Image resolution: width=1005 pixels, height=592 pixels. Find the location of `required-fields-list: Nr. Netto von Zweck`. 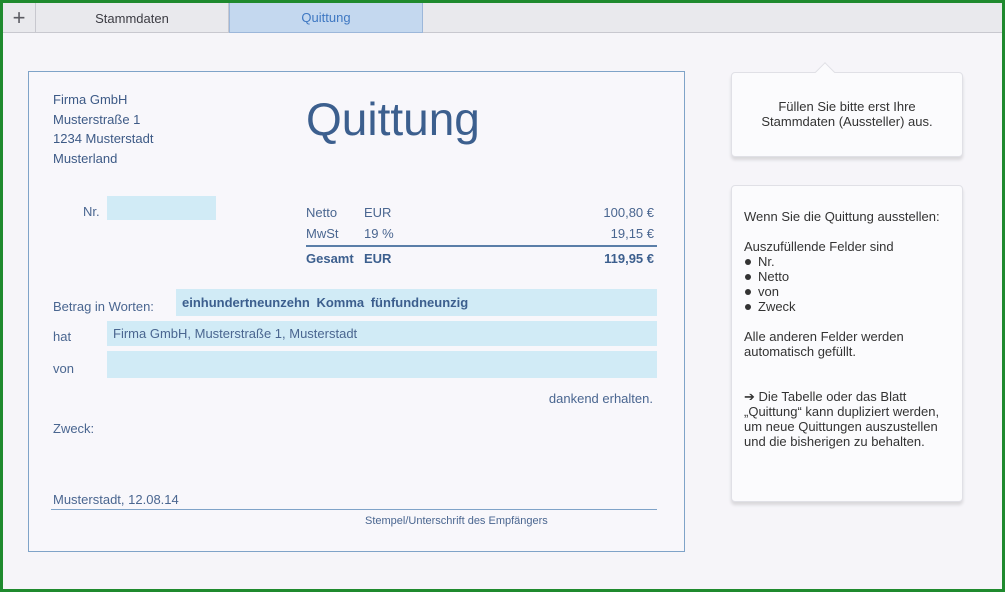

required-fields-list: Nr. Netto von Zweck is located at coordinates (847, 284).